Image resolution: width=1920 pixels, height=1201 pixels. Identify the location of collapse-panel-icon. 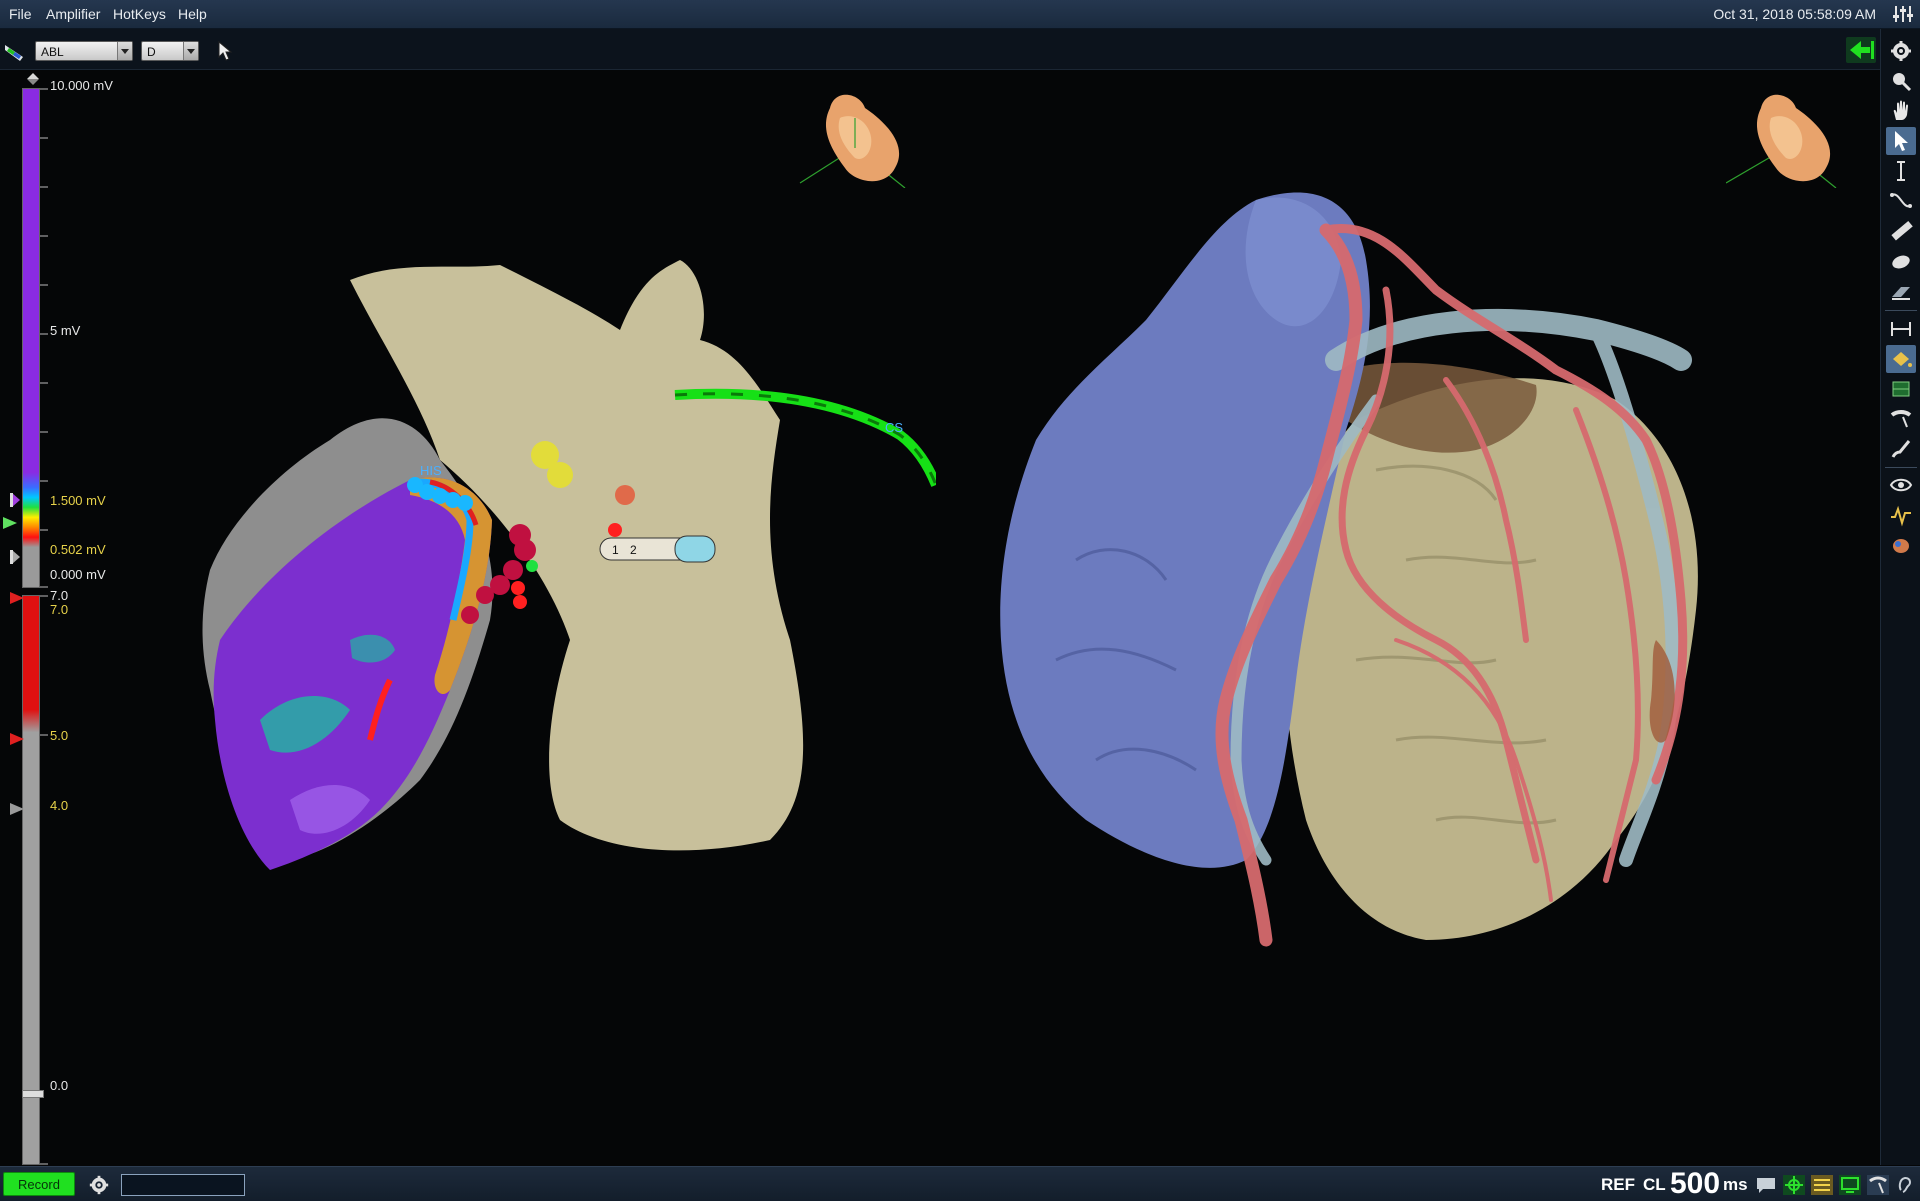
(1861, 50).